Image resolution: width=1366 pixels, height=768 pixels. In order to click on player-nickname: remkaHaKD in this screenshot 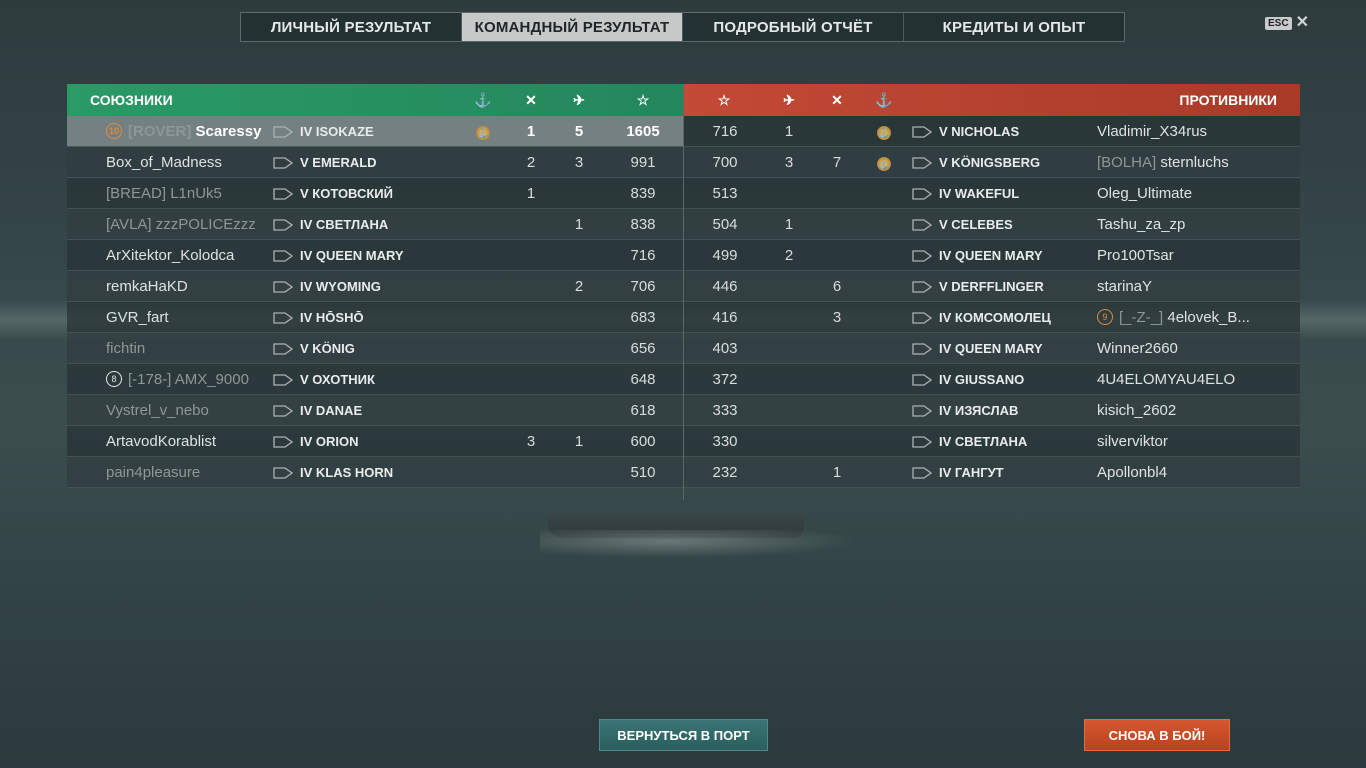, I will do `click(147, 286)`.